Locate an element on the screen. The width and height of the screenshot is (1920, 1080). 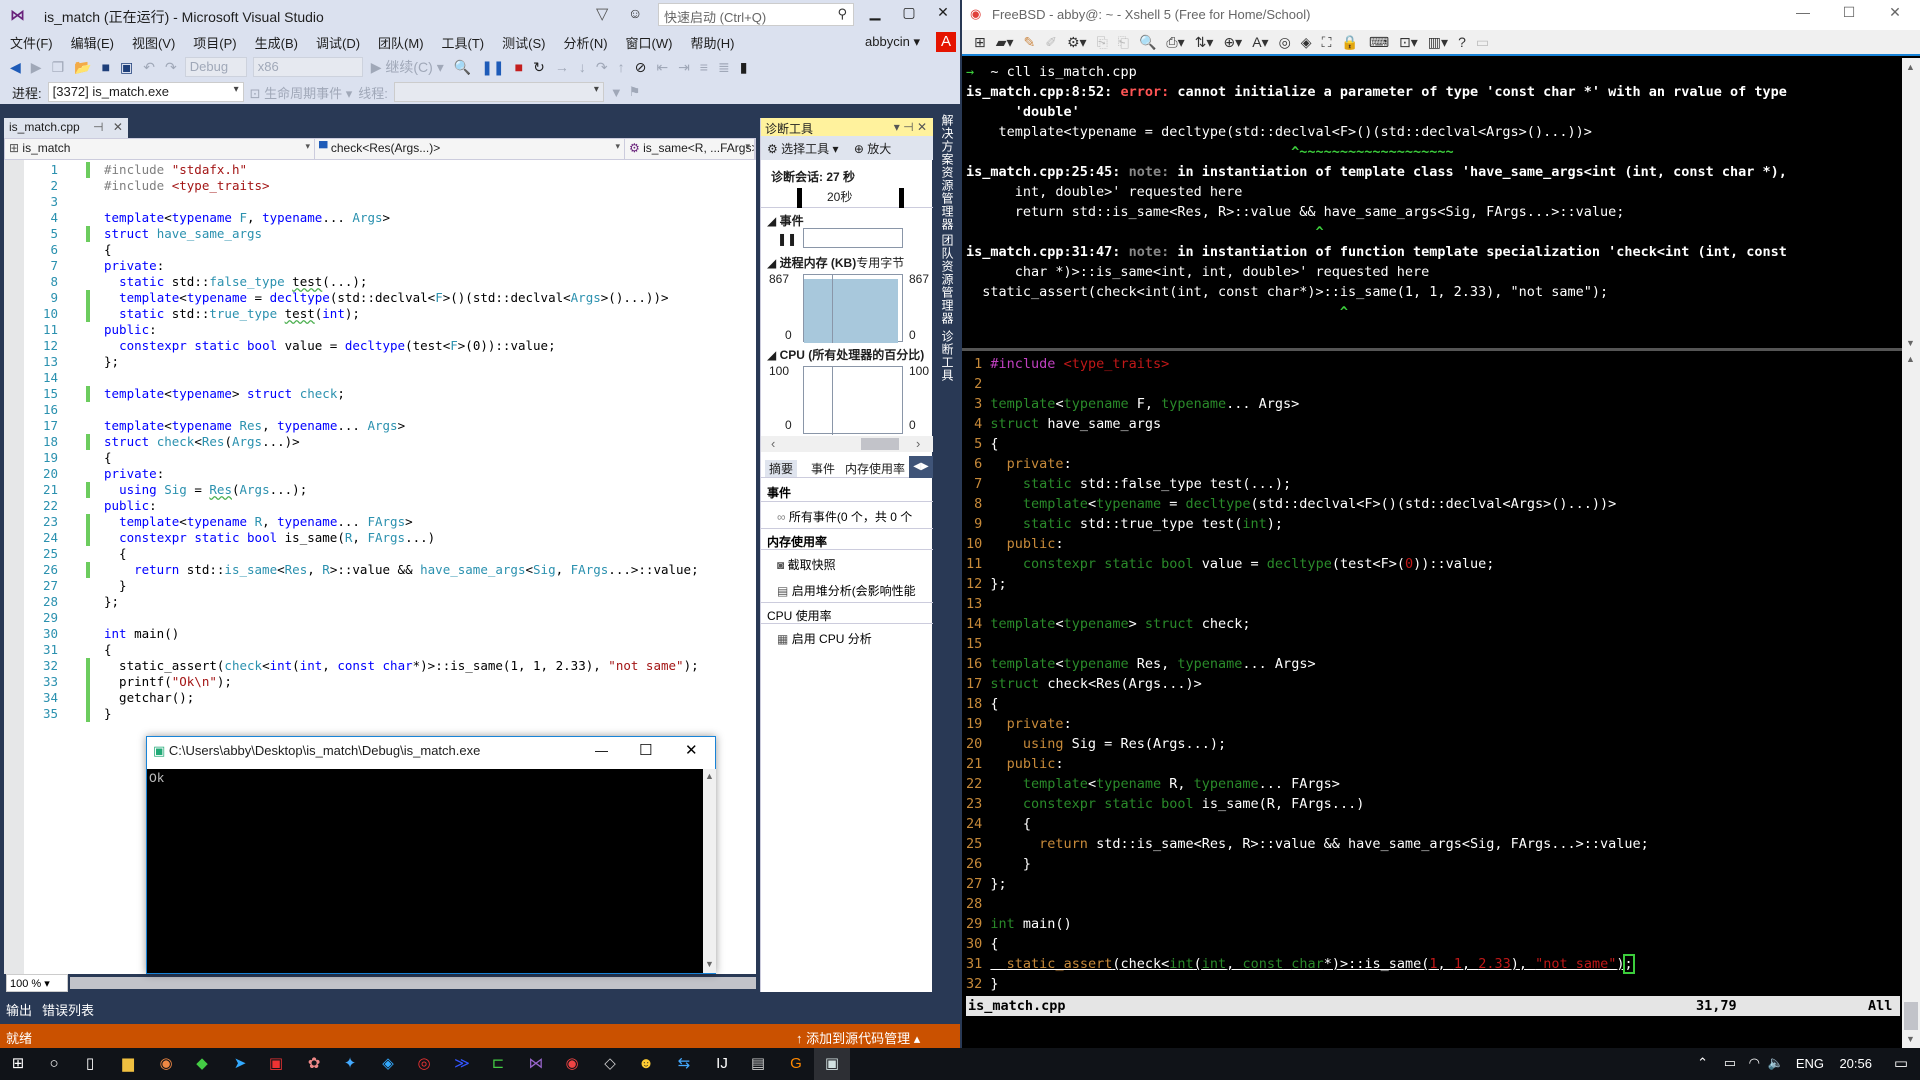
qq-icon: ☻ is located at coordinates (646, 1064).